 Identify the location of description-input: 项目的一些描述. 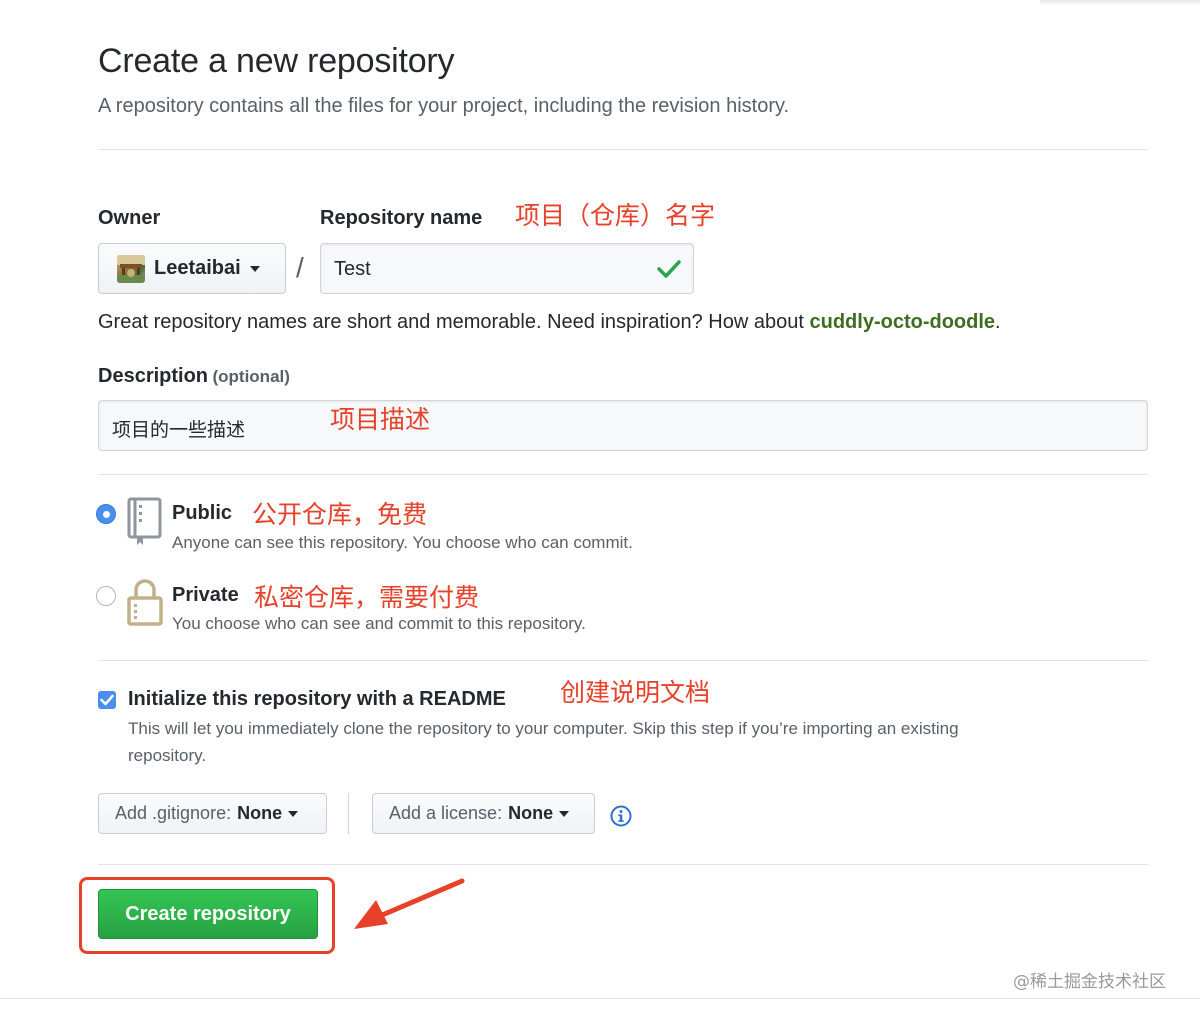
(623, 425).